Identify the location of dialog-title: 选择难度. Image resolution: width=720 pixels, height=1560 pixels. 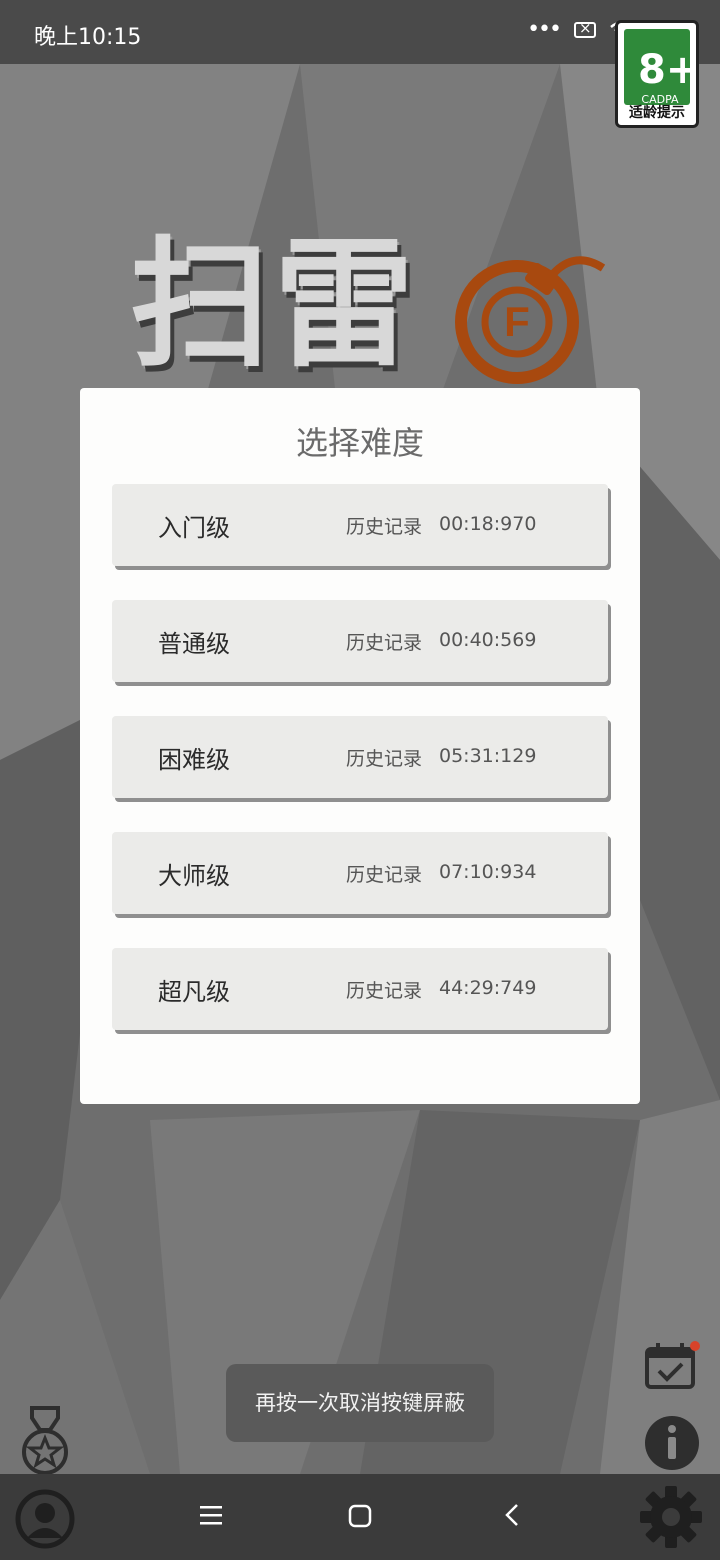
(359, 443).